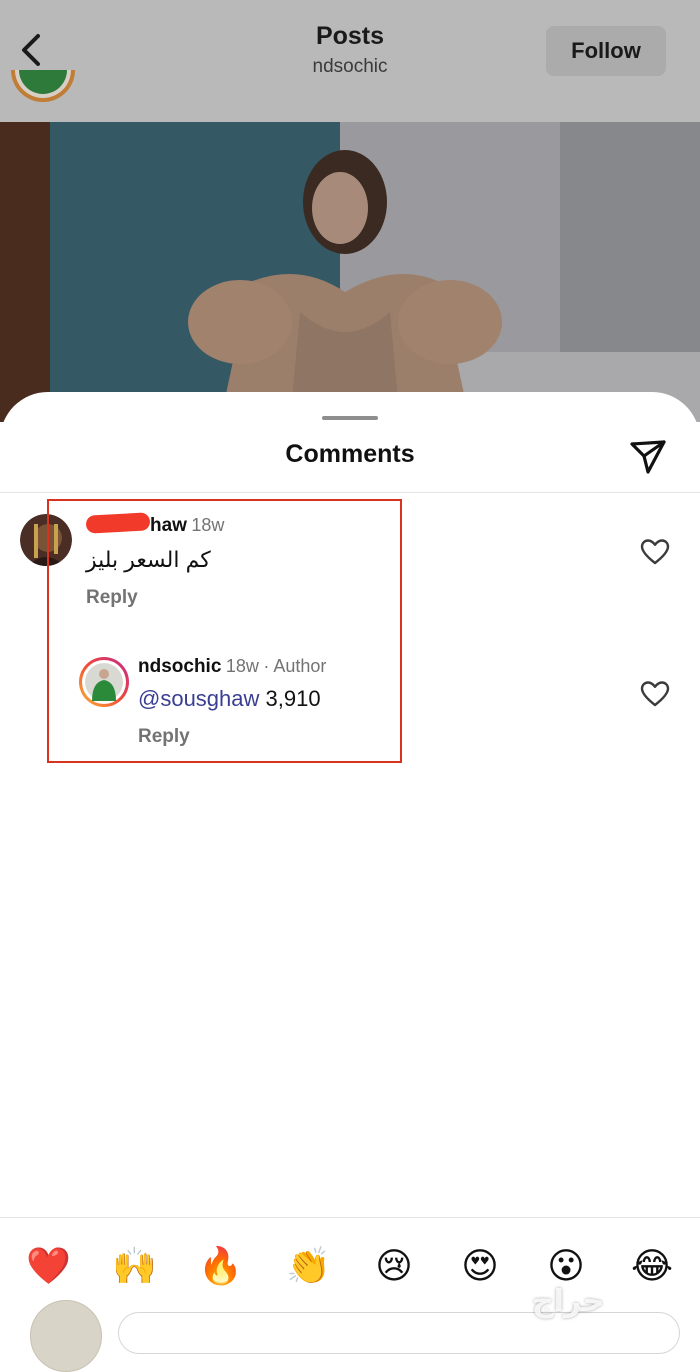 Image resolution: width=700 pixels, height=1372 pixels. I want to click on emoji-crying-face: 😢, so click(394, 1266).